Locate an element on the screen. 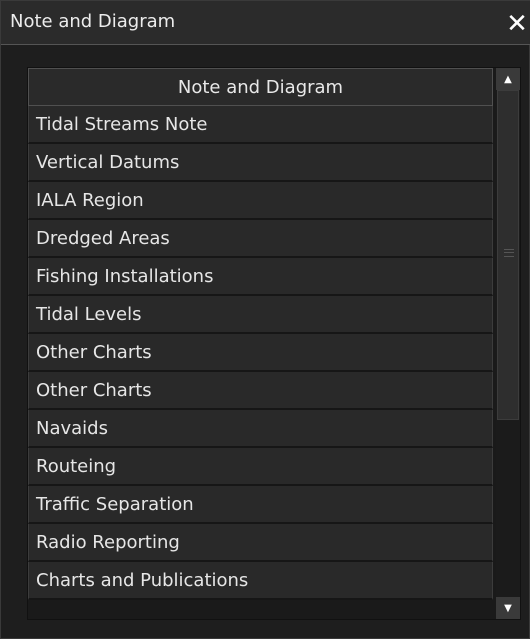  scroll-up-button: ▲ is located at coordinates (508, 79).